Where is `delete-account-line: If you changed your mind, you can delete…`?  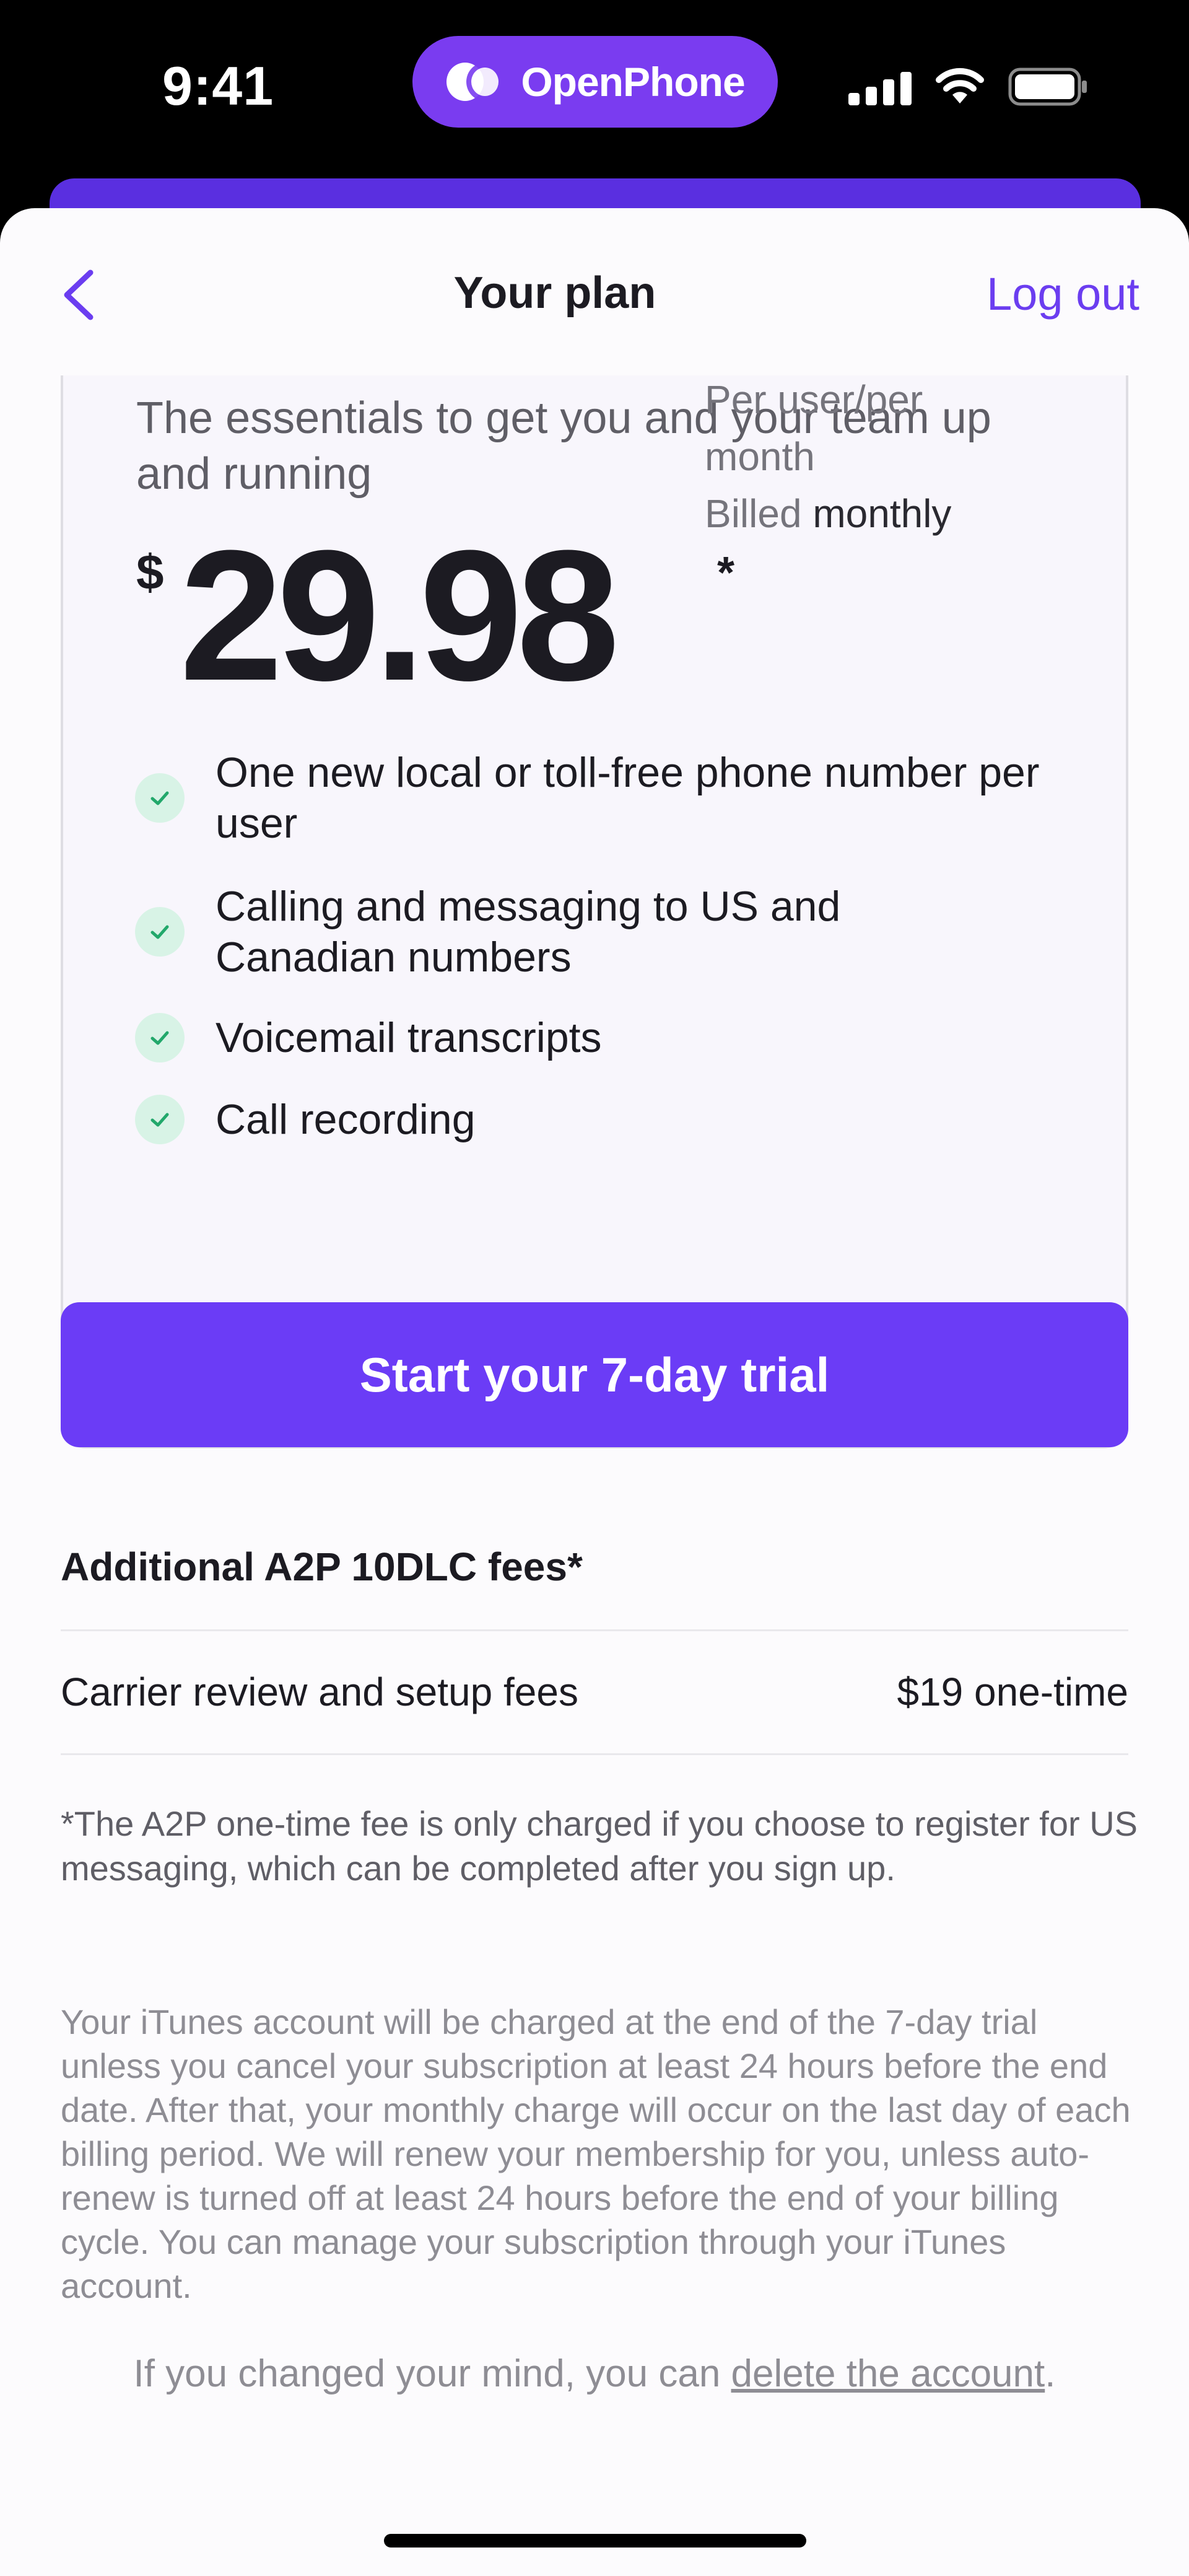
delete-account-line: If you changed your mind, you can delete… is located at coordinates (594, 2374).